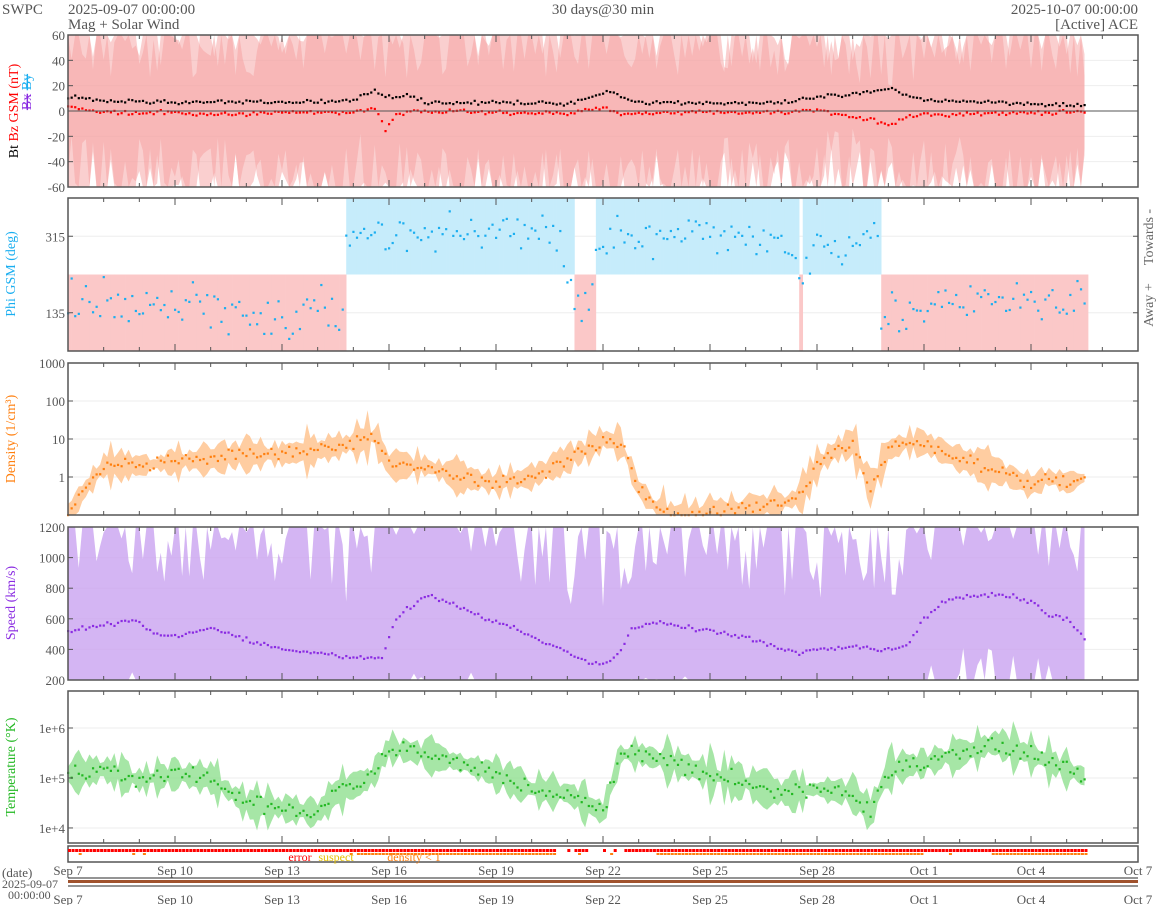 This screenshot has width=1158, height=905. What do you see at coordinates (56, 136) in the screenshot?
I see `mag-y-tick-label: -20` at bounding box center [56, 136].